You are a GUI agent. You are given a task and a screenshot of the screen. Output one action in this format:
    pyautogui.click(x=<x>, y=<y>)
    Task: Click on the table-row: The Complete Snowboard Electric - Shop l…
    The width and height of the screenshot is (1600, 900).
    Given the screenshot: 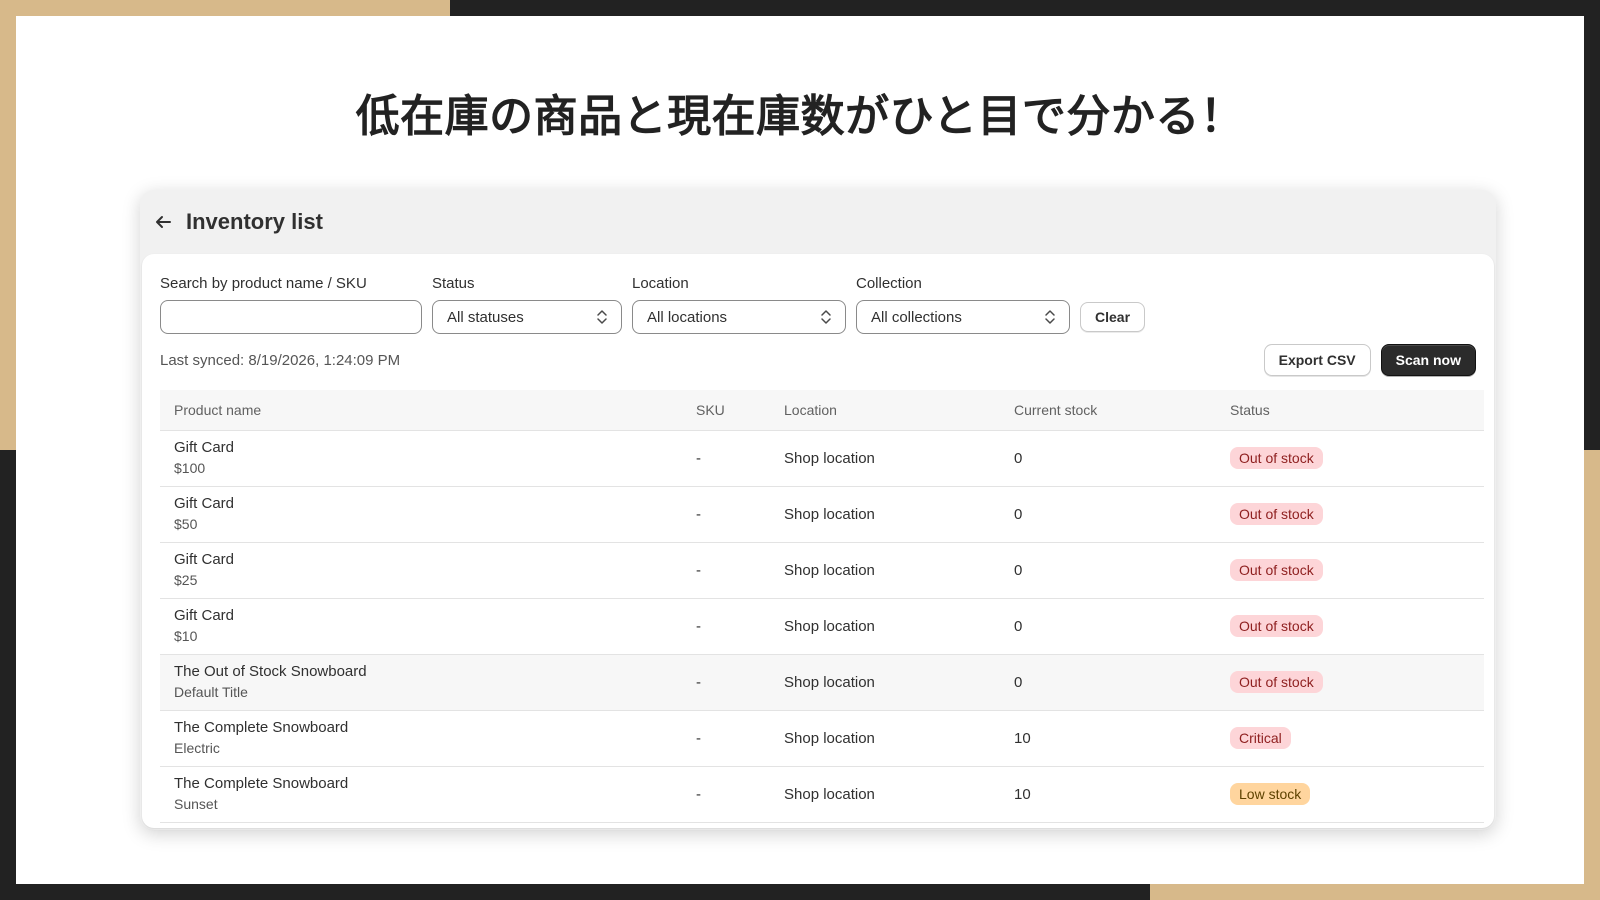 What is the action you would take?
    pyautogui.click(x=822, y=738)
    